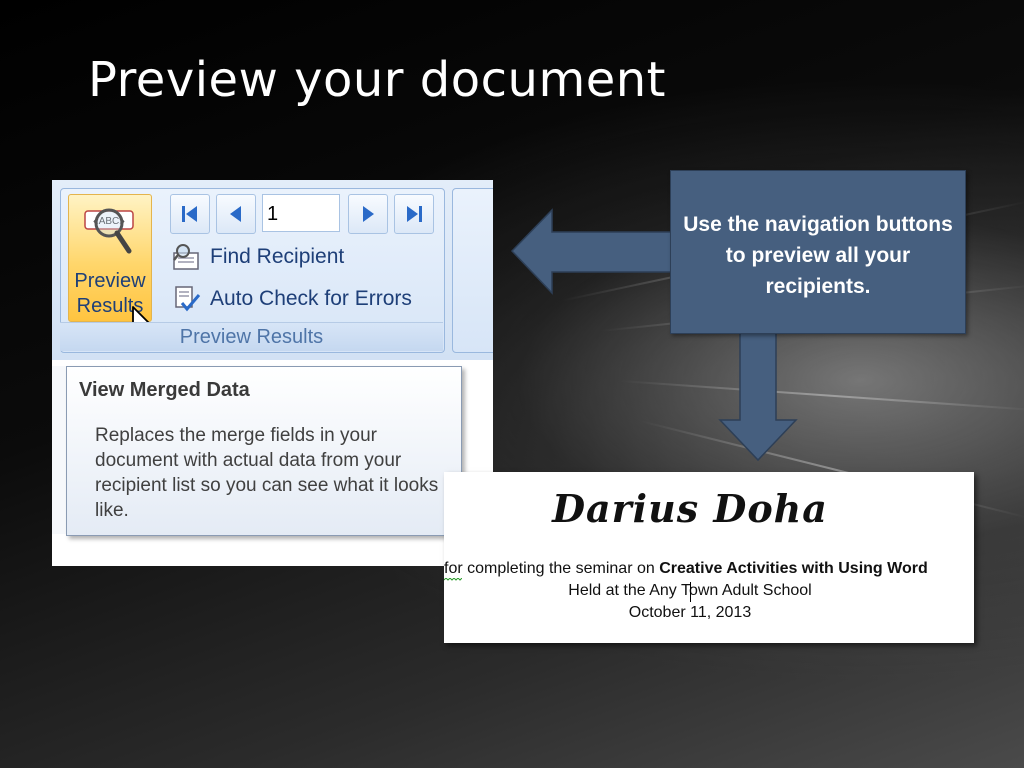 This screenshot has height=768, width=1024. I want to click on certificate-line1-prefix: for completing the seminar on, so click(552, 568).